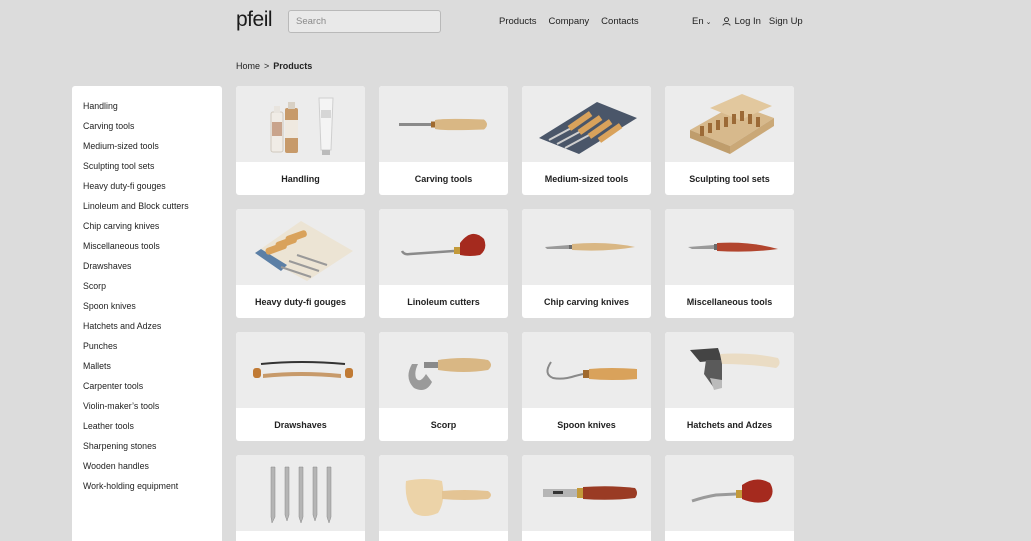 The height and width of the screenshot is (541, 1031). I want to click on sidebar-item-wooden-handles: Wooden handles, so click(147, 471).